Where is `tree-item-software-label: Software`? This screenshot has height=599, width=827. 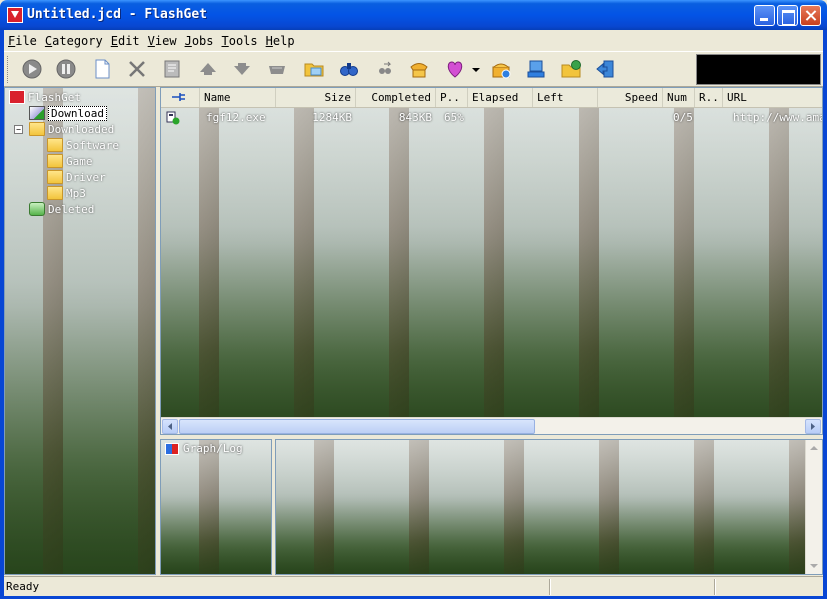
tree-item-software-label: Software is located at coordinates (92, 145).